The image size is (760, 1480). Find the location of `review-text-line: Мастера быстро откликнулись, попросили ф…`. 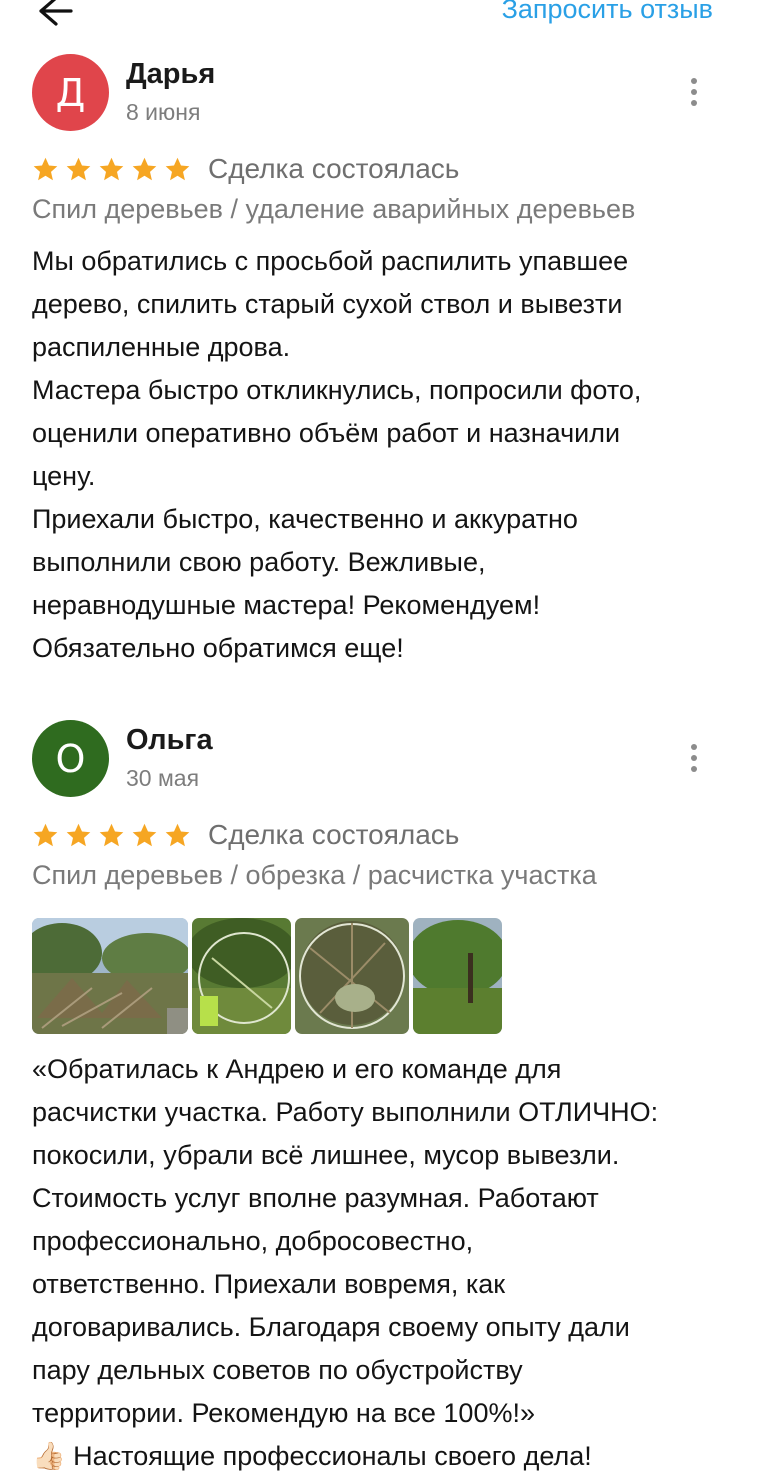

review-text-line: Мастера быстро откликнулись, попросили ф… is located at coordinates (337, 390).